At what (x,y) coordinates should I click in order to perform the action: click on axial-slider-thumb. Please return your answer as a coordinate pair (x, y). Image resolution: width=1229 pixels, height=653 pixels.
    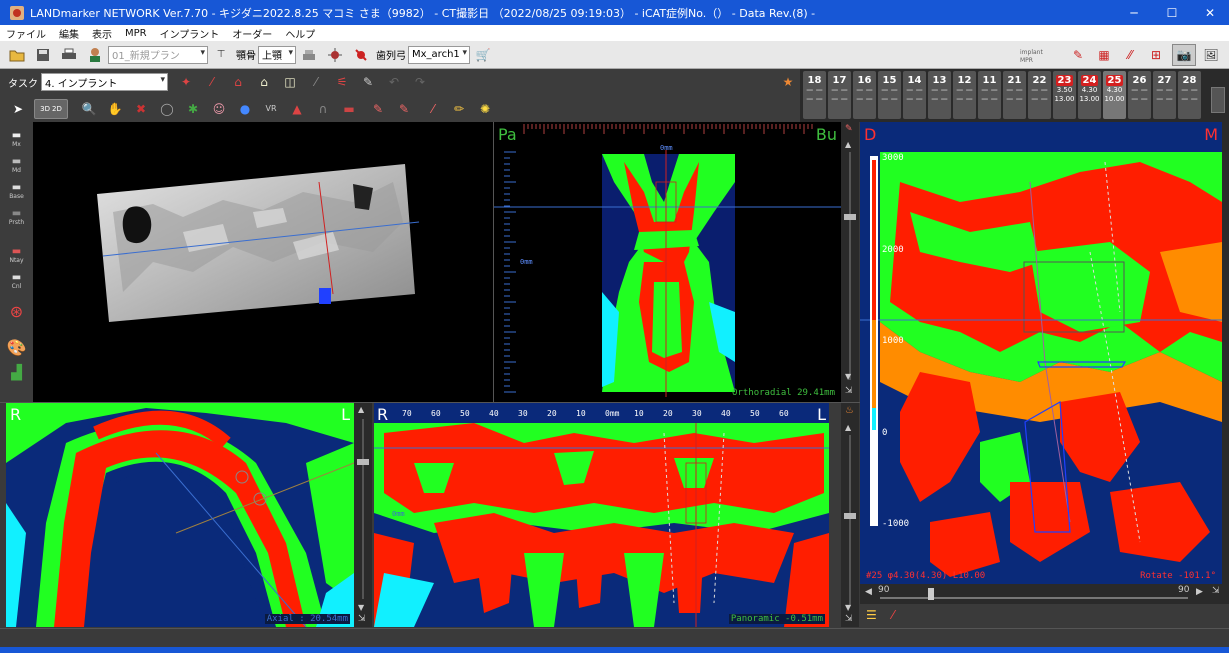
    Looking at the image, I should click on (363, 462).